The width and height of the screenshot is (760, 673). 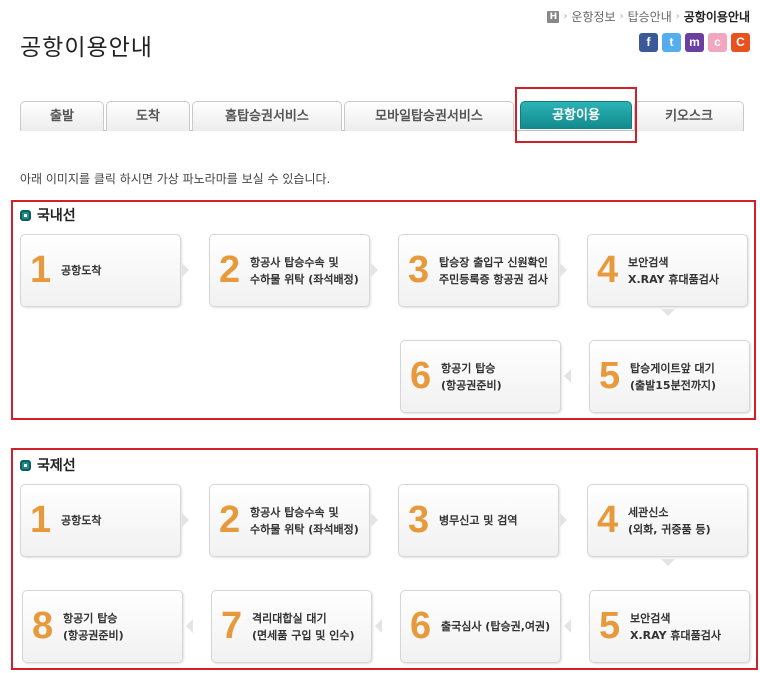 I want to click on domestic-step-1: 1 공항도착, so click(x=100, y=270).